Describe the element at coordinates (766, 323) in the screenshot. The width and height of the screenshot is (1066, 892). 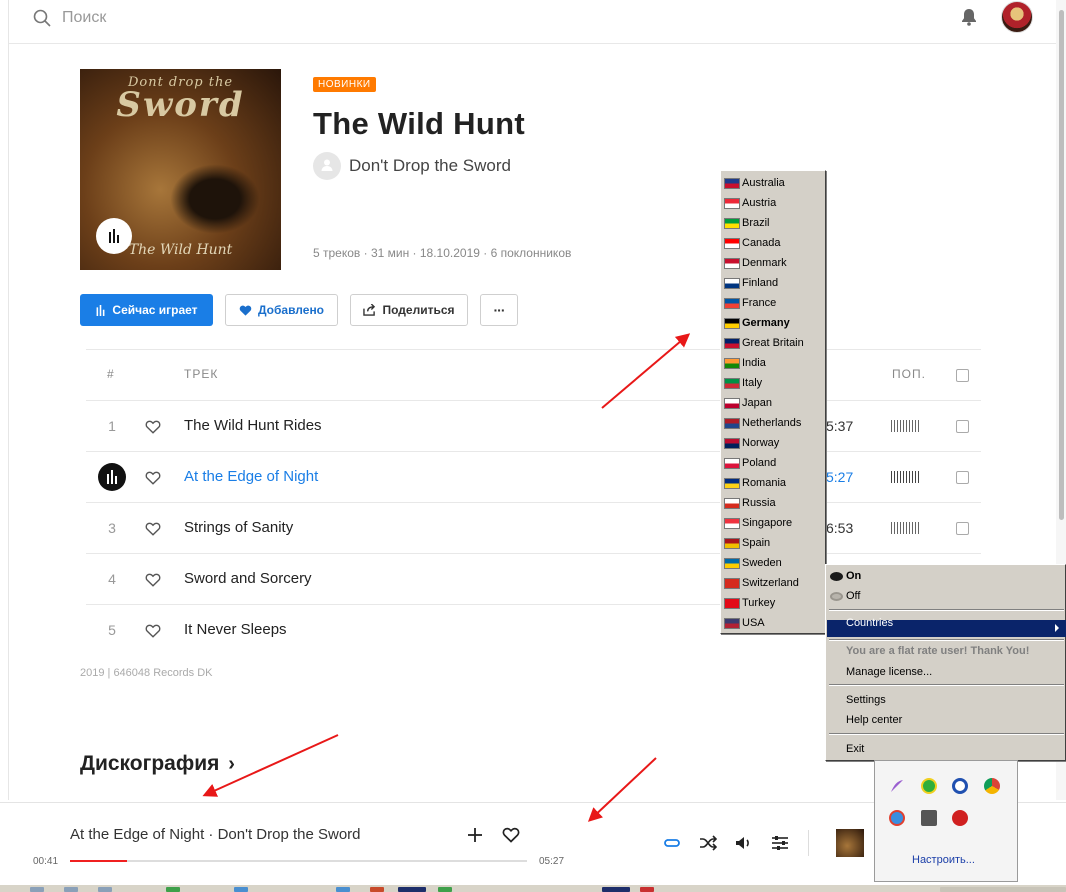
I see `country-label: Germany` at that location.